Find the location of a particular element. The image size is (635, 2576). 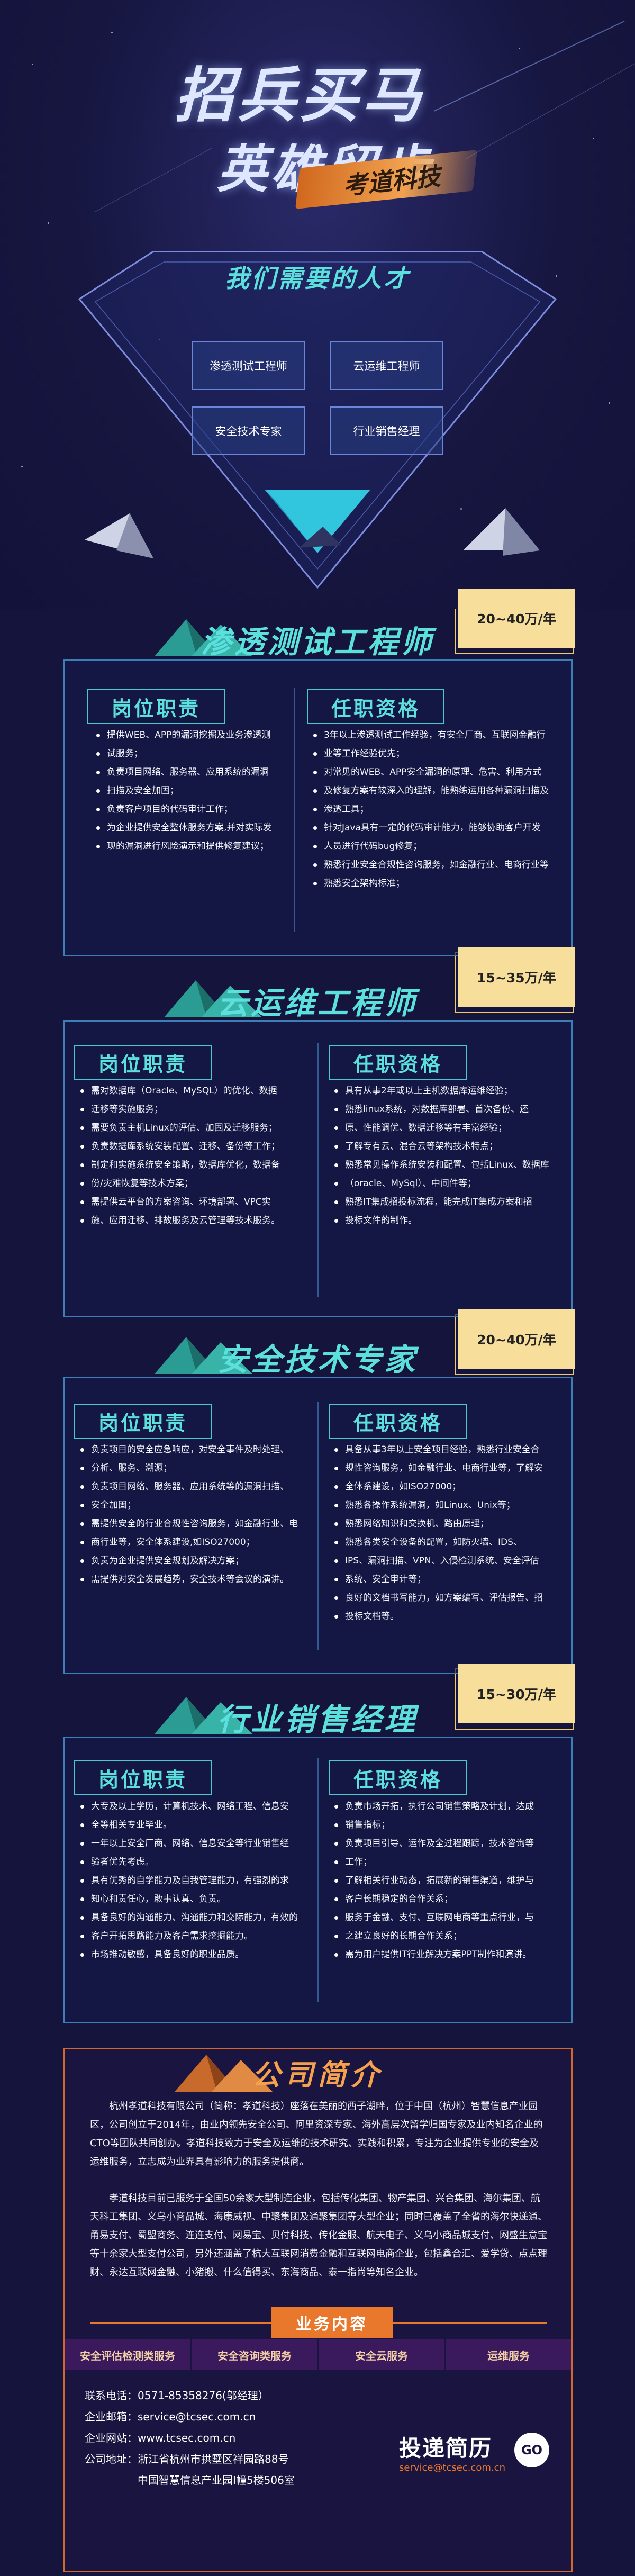

list-item: 对常见的WEB、APP安全漏洞的原理、危害、利用方式 is located at coordinates (436, 772).